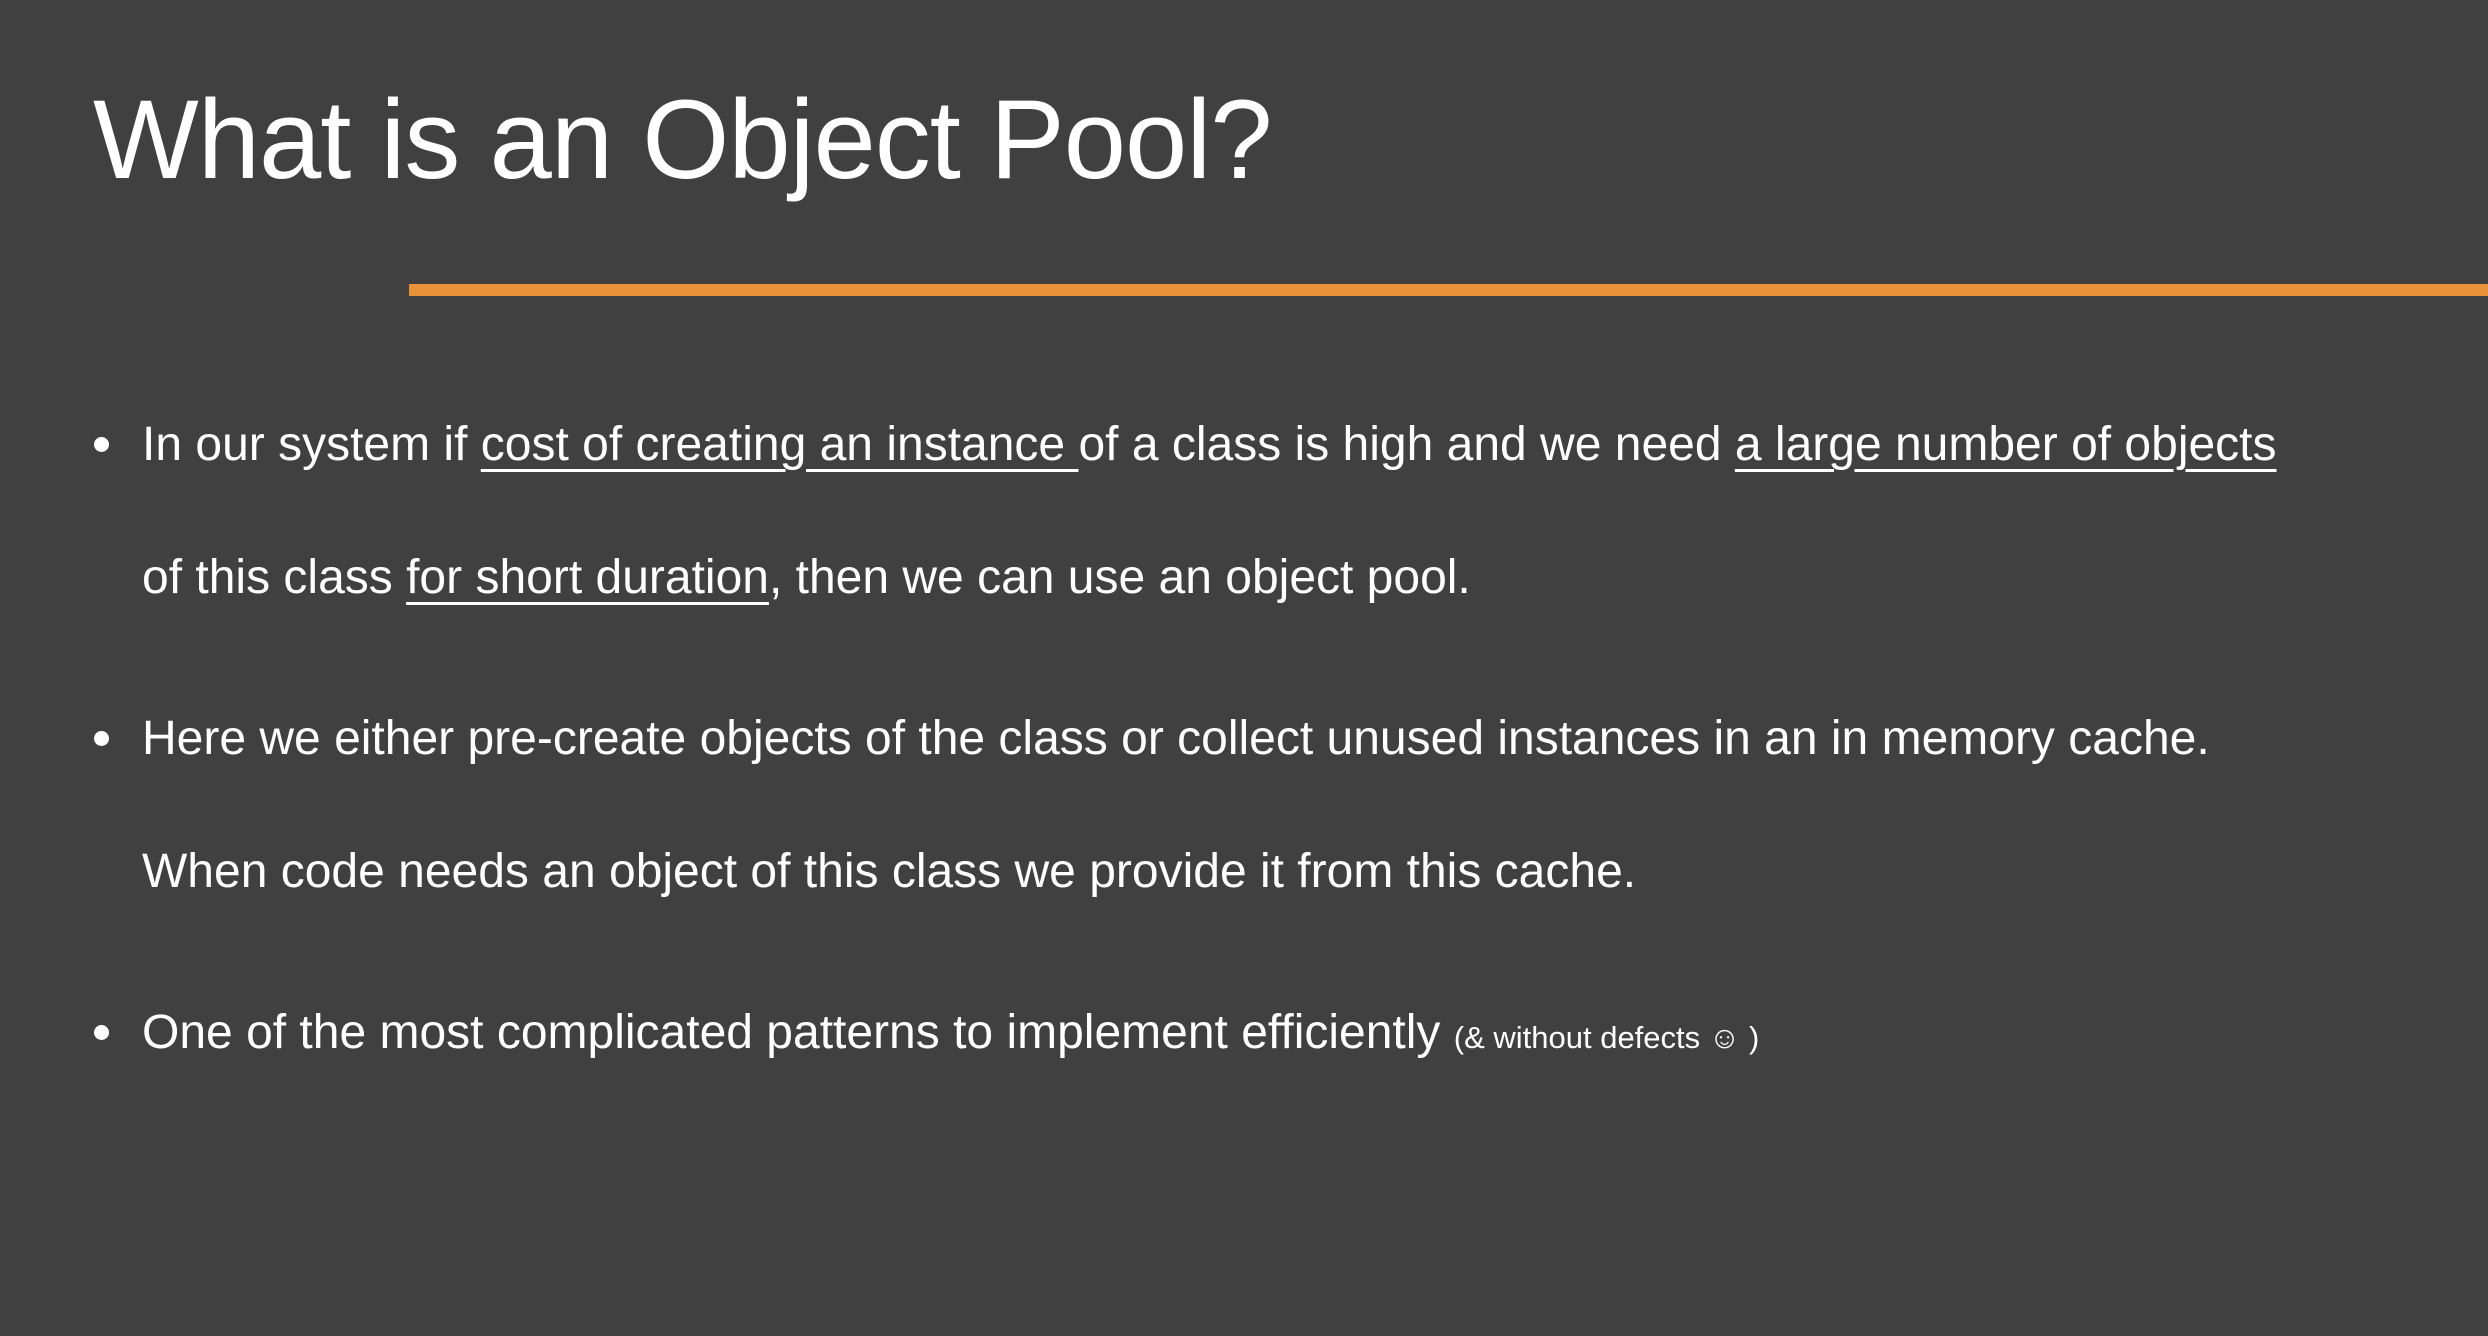  Describe the element at coordinates (779, 444) in the screenshot. I see `underlined-phrase: cost of creating an instance` at that location.